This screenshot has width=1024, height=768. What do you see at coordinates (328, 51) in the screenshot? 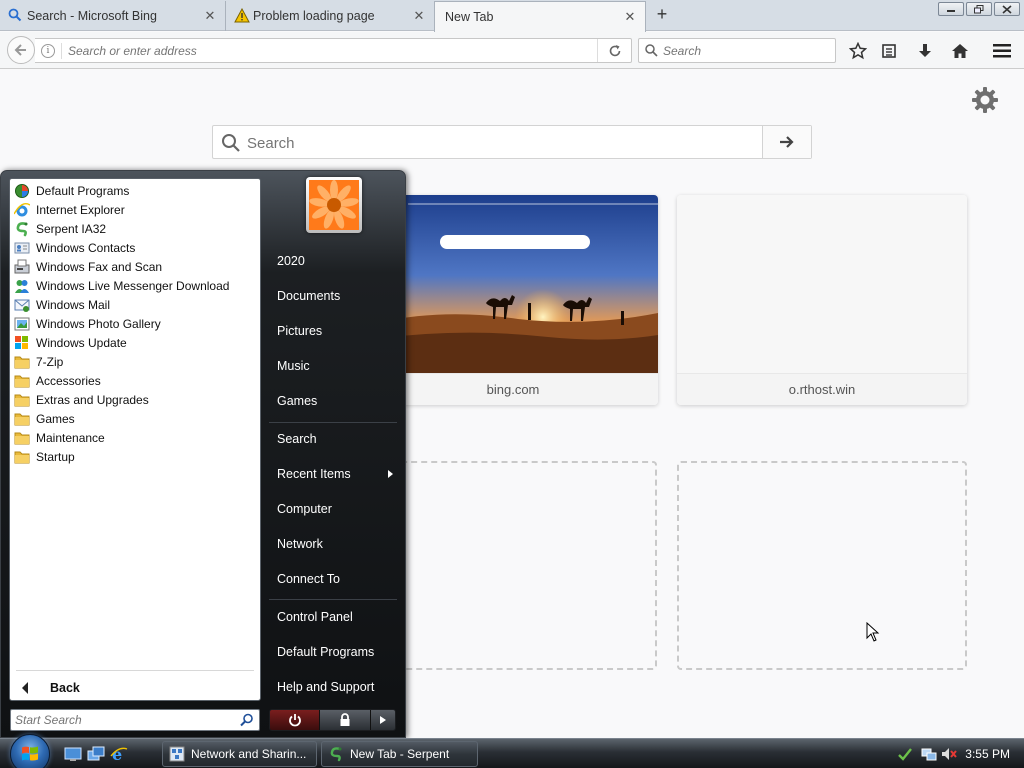
I see `url-input` at bounding box center [328, 51].